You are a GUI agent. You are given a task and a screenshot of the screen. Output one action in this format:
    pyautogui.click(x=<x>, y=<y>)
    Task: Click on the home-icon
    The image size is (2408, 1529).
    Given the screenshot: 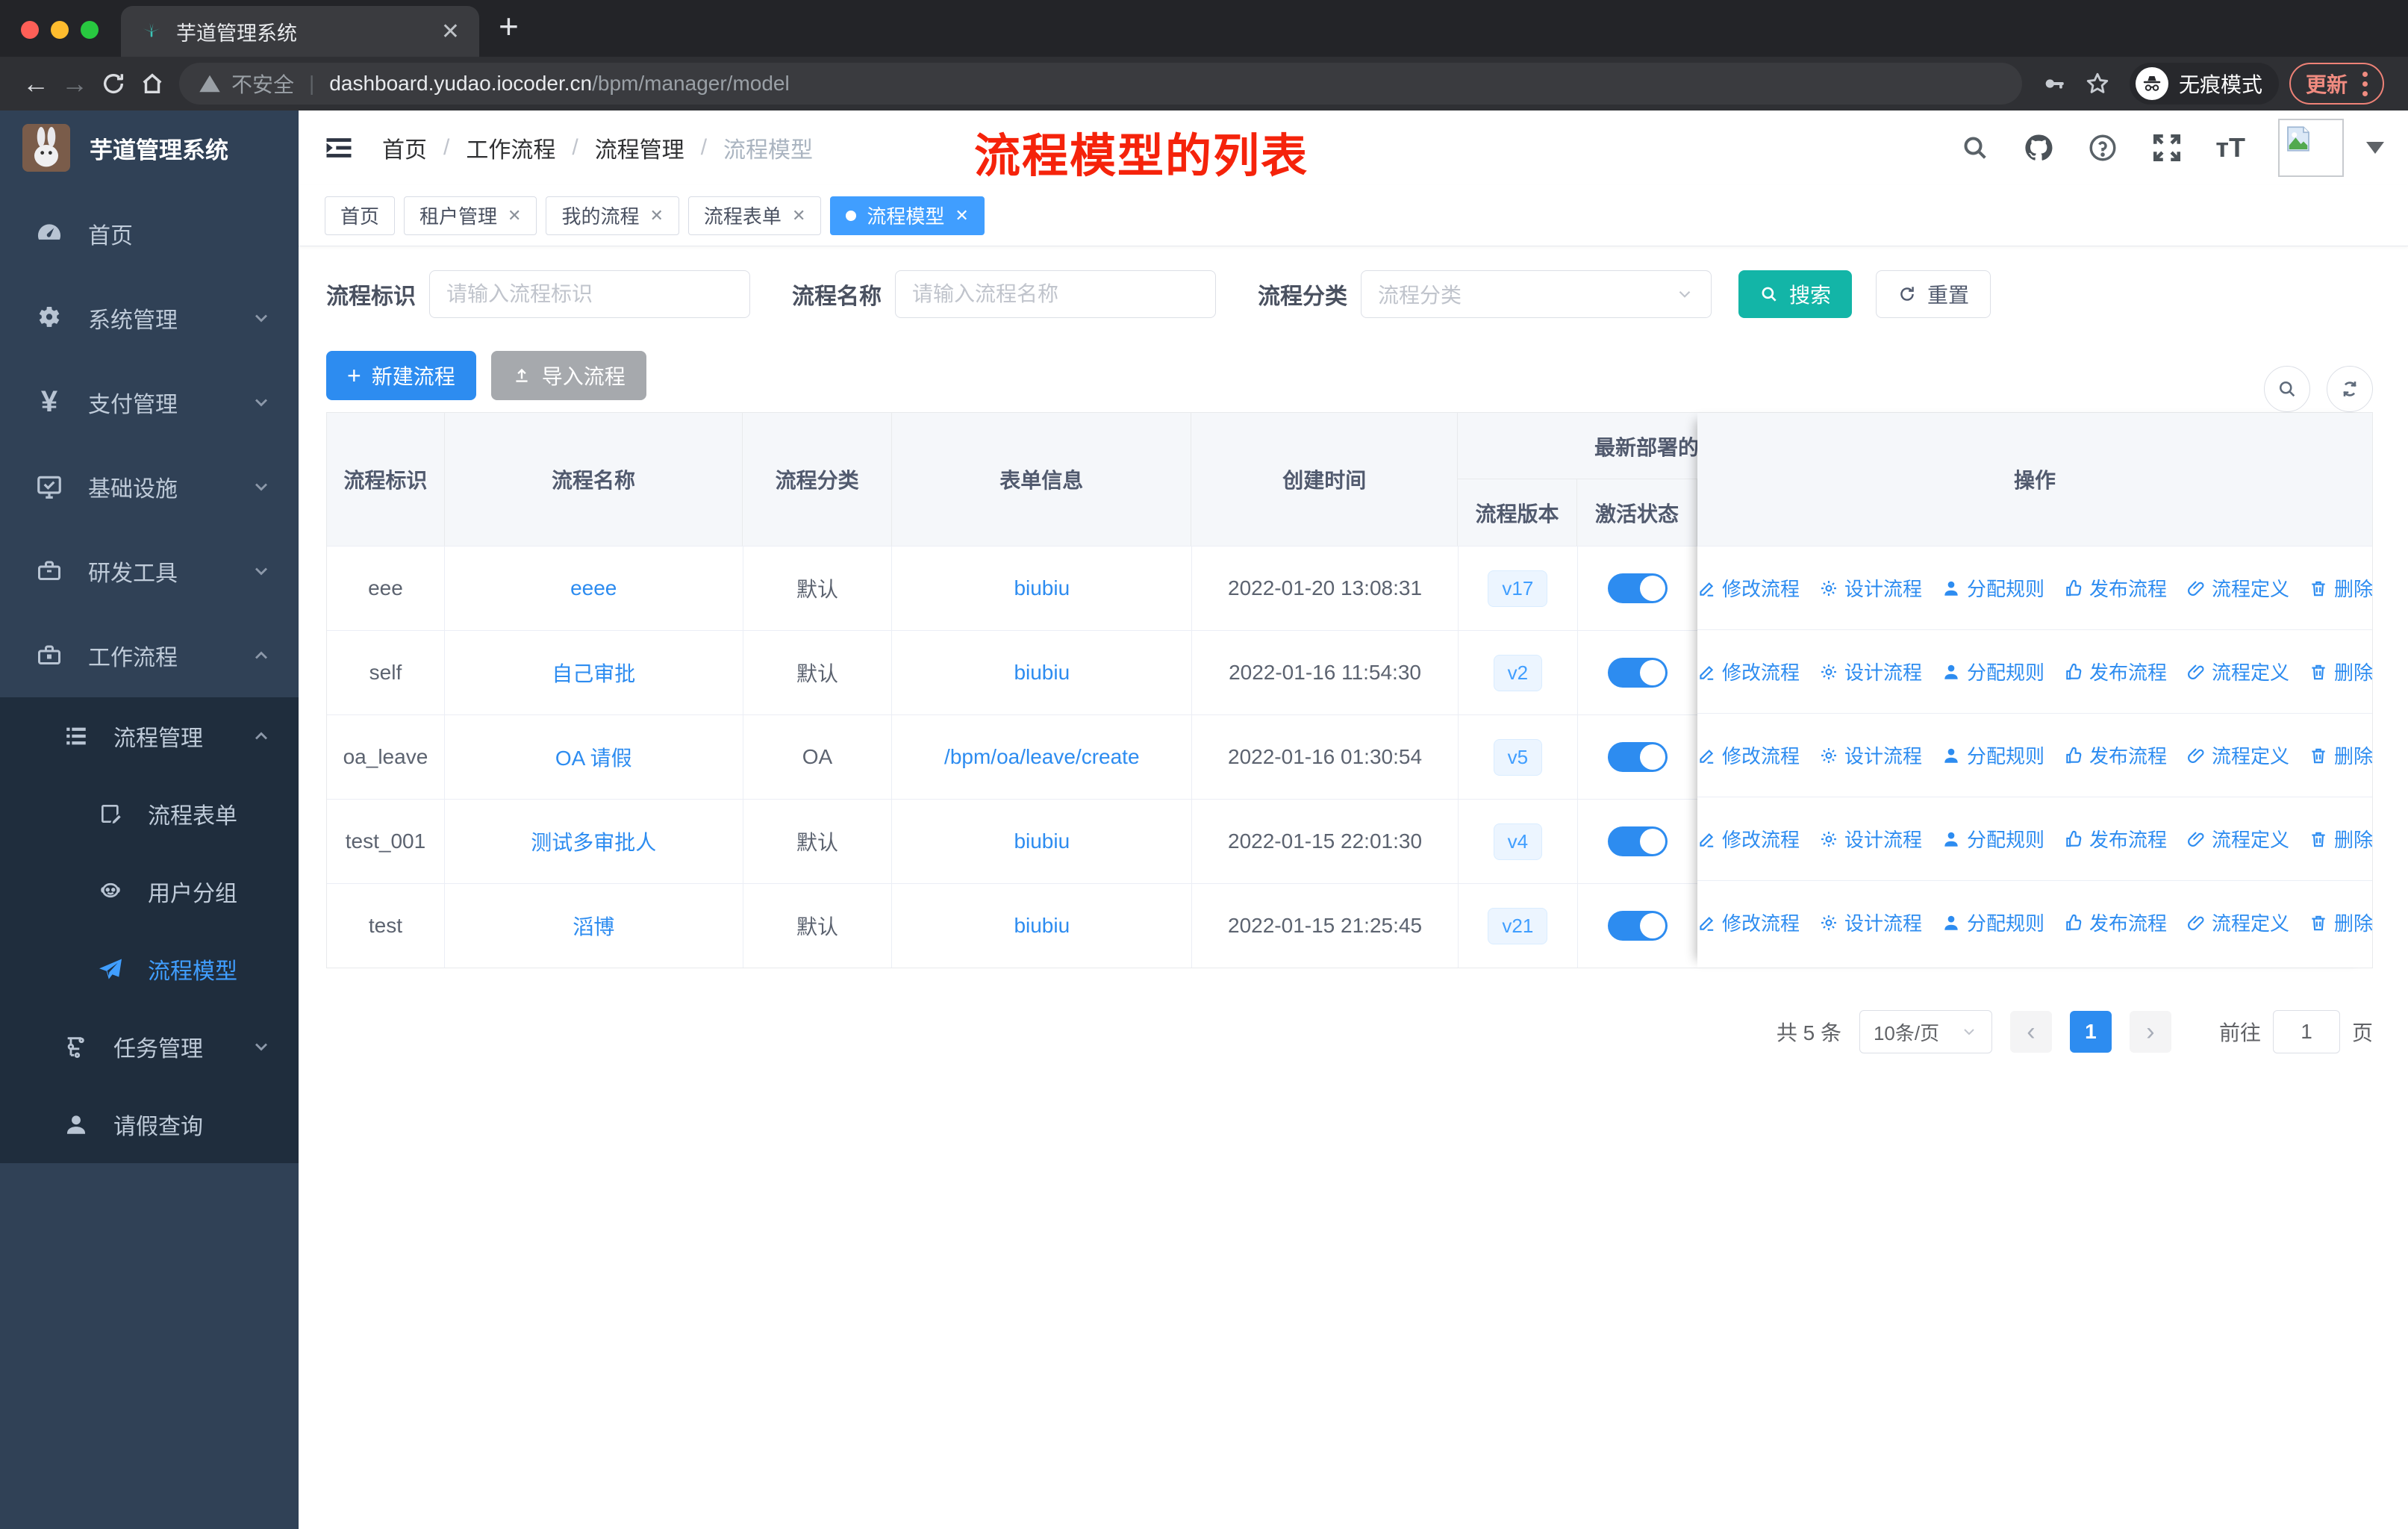 What is the action you would take?
    pyautogui.click(x=152, y=83)
    